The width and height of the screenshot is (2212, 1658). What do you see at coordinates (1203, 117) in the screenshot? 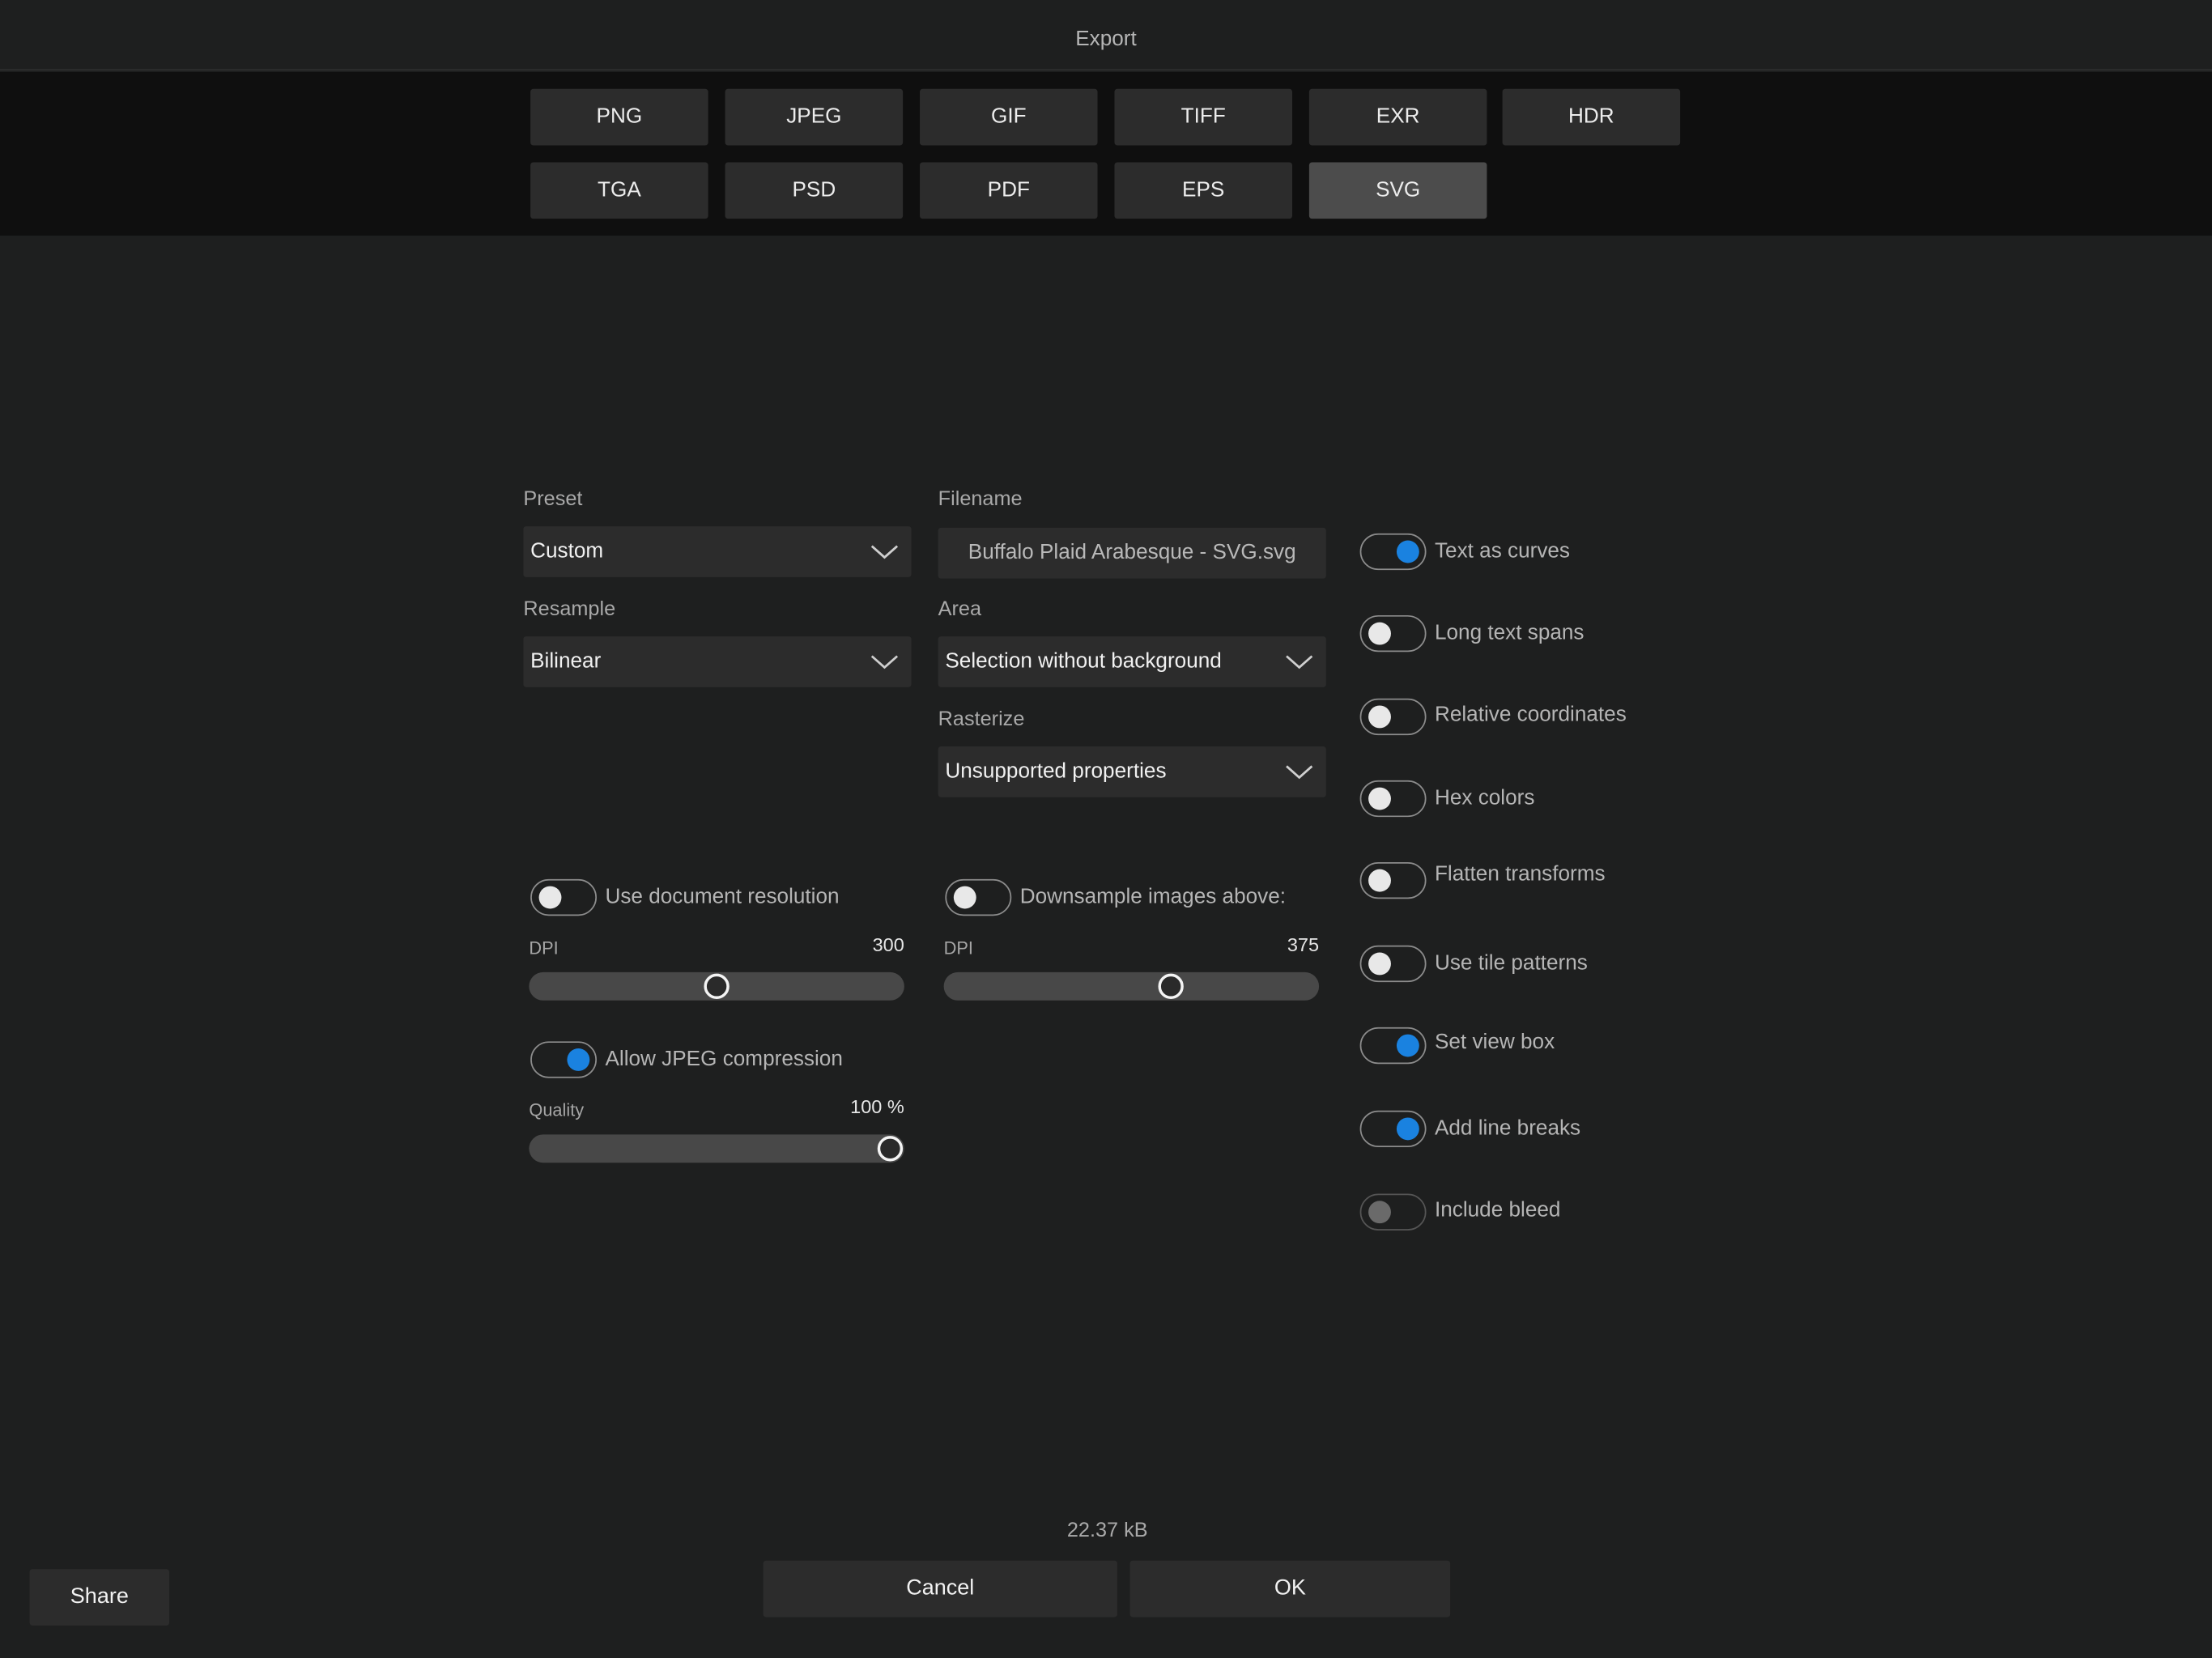
I see `format-tiff-button: TIFF` at bounding box center [1203, 117].